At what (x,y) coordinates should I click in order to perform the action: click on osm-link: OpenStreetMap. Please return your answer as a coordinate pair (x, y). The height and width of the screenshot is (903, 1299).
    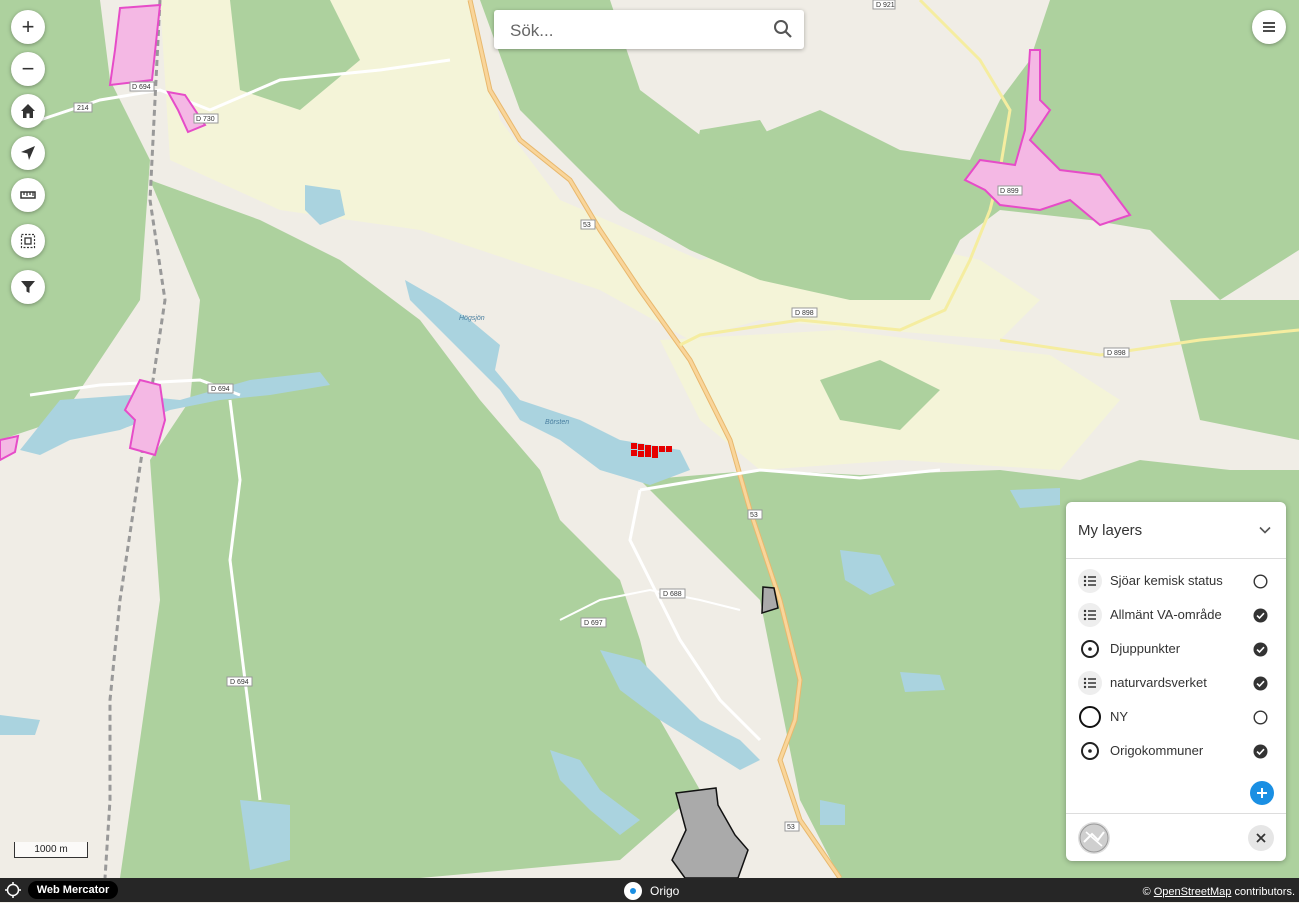
    Looking at the image, I should click on (1193, 892).